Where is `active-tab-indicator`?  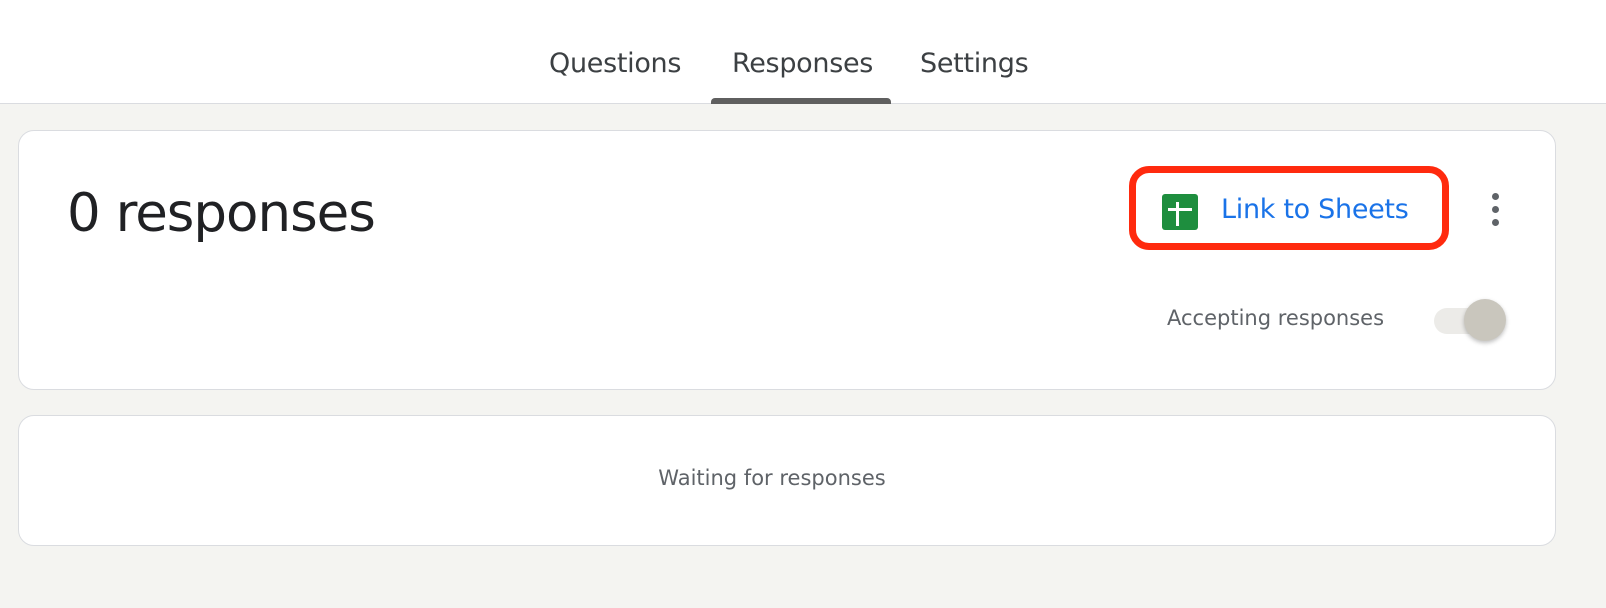 active-tab-indicator is located at coordinates (801, 101).